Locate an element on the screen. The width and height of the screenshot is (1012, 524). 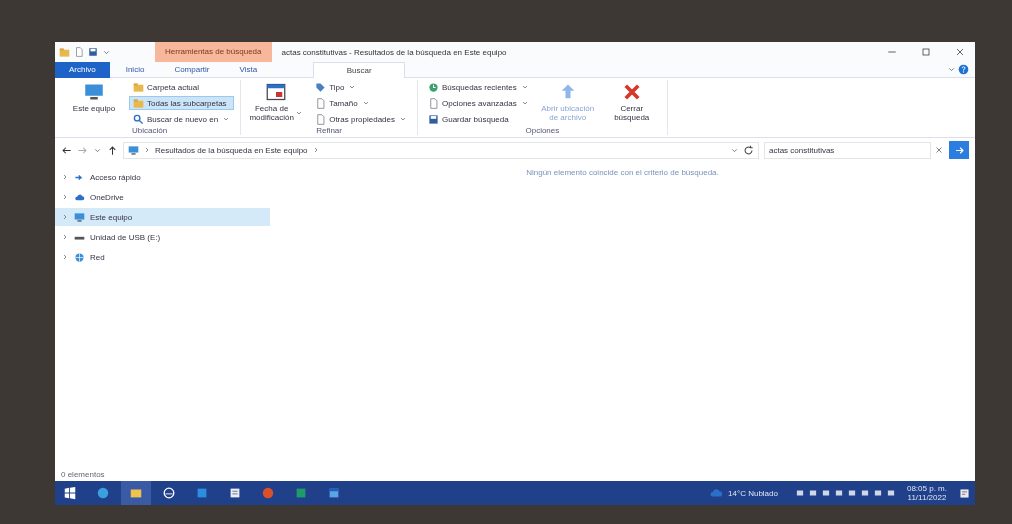
ribbon-button: Cerrar búsqueda is located at coordinates (631, 103).